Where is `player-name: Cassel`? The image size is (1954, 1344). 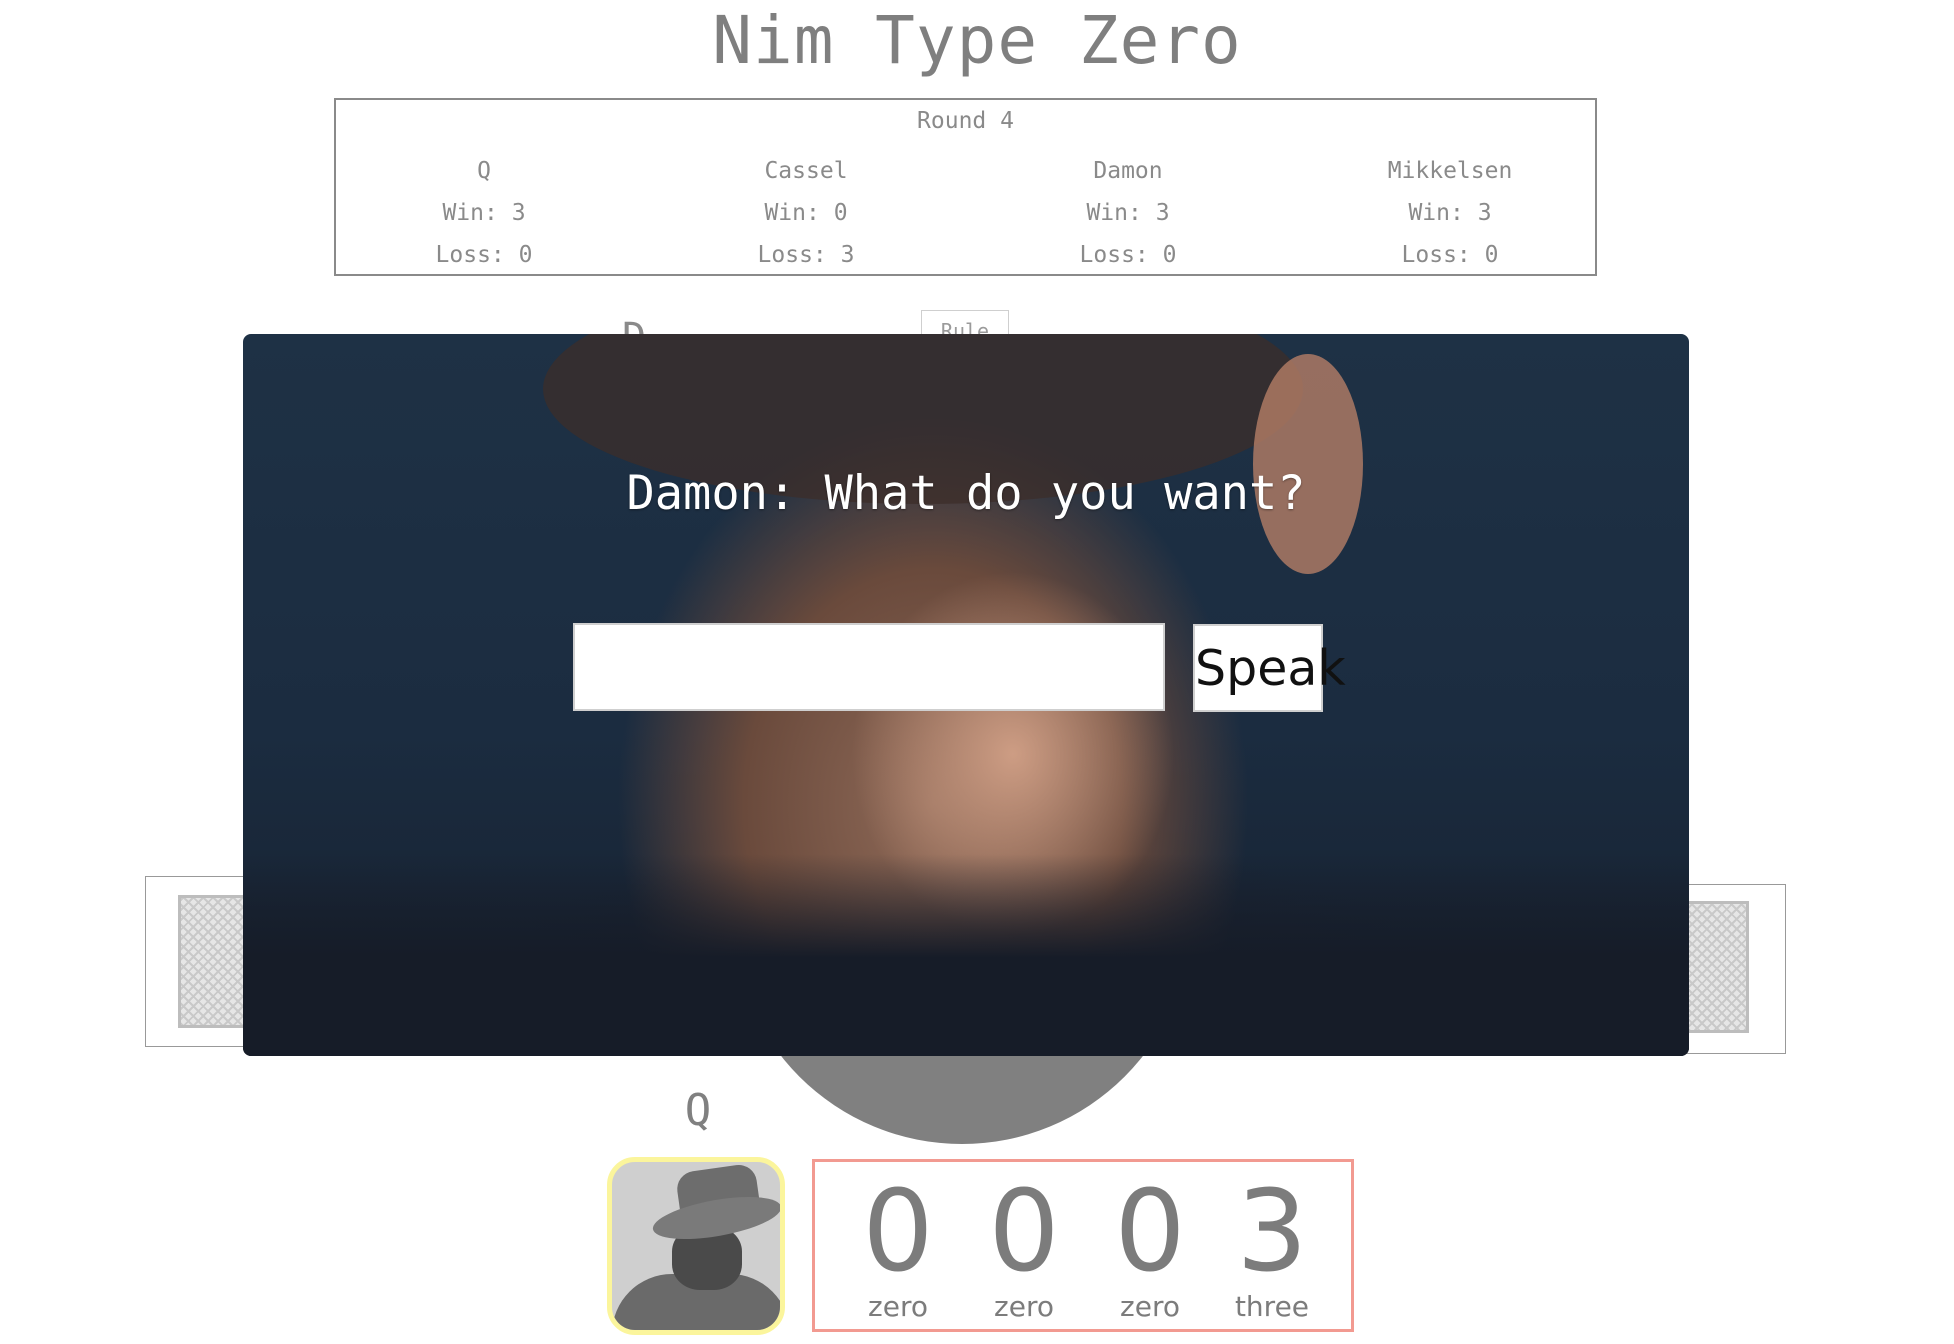
player-name: Cassel is located at coordinates (806, 171).